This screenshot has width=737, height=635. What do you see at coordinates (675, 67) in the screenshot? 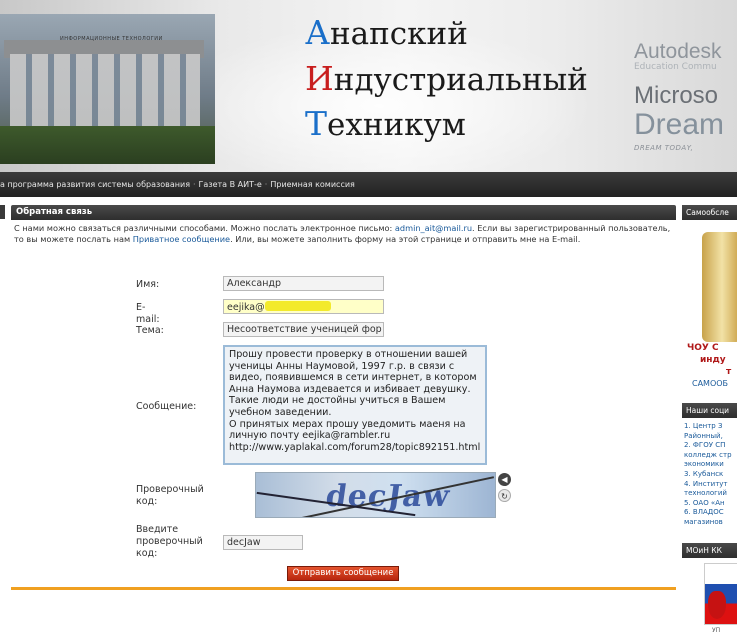
I see `autodesk-edu-caption: Education Commu` at bounding box center [675, 67].